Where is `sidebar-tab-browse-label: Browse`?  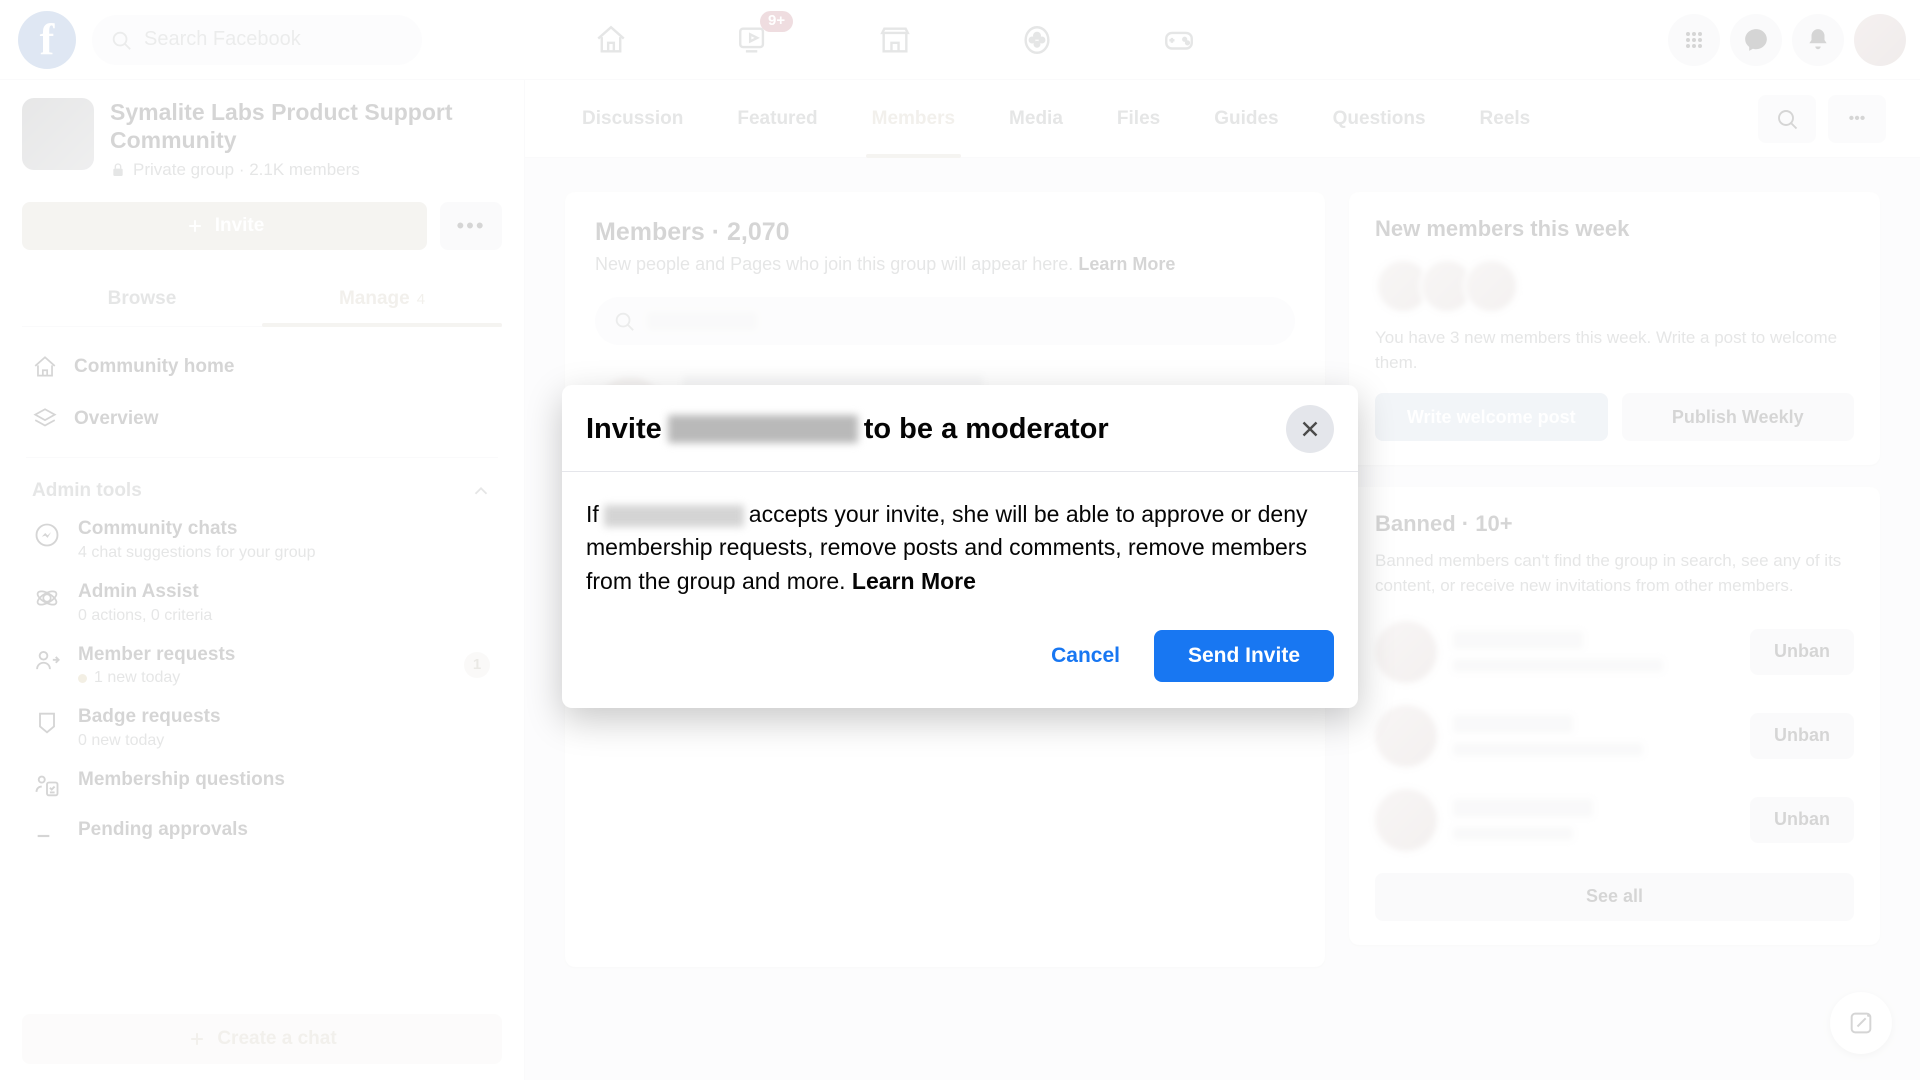
sidebar-tab-browse-label: Browse is located at coordinates (142, 299).